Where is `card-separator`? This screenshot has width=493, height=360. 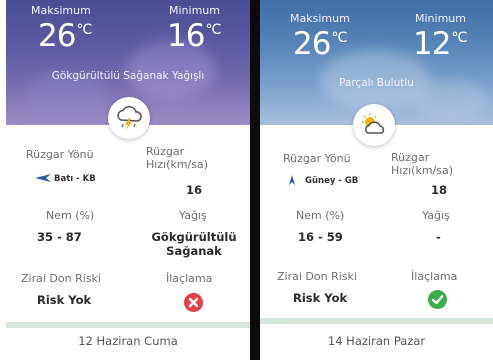
card-separator is located at coordinates (255, 180).